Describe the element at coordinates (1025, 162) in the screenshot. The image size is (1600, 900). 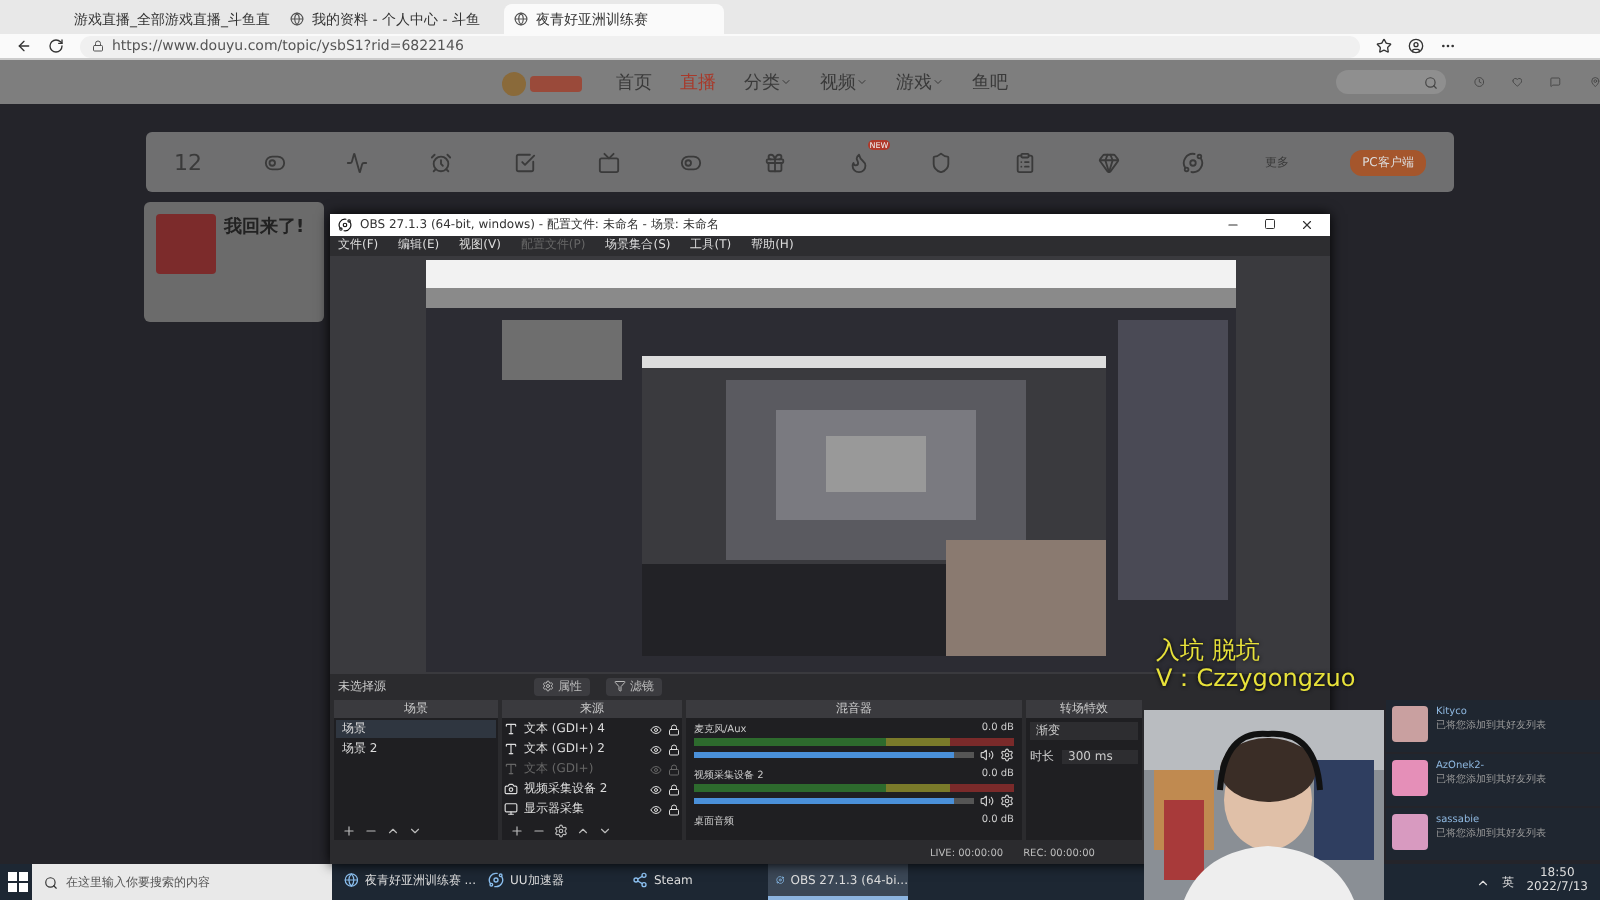
I see `clipboard-icon` at that location.